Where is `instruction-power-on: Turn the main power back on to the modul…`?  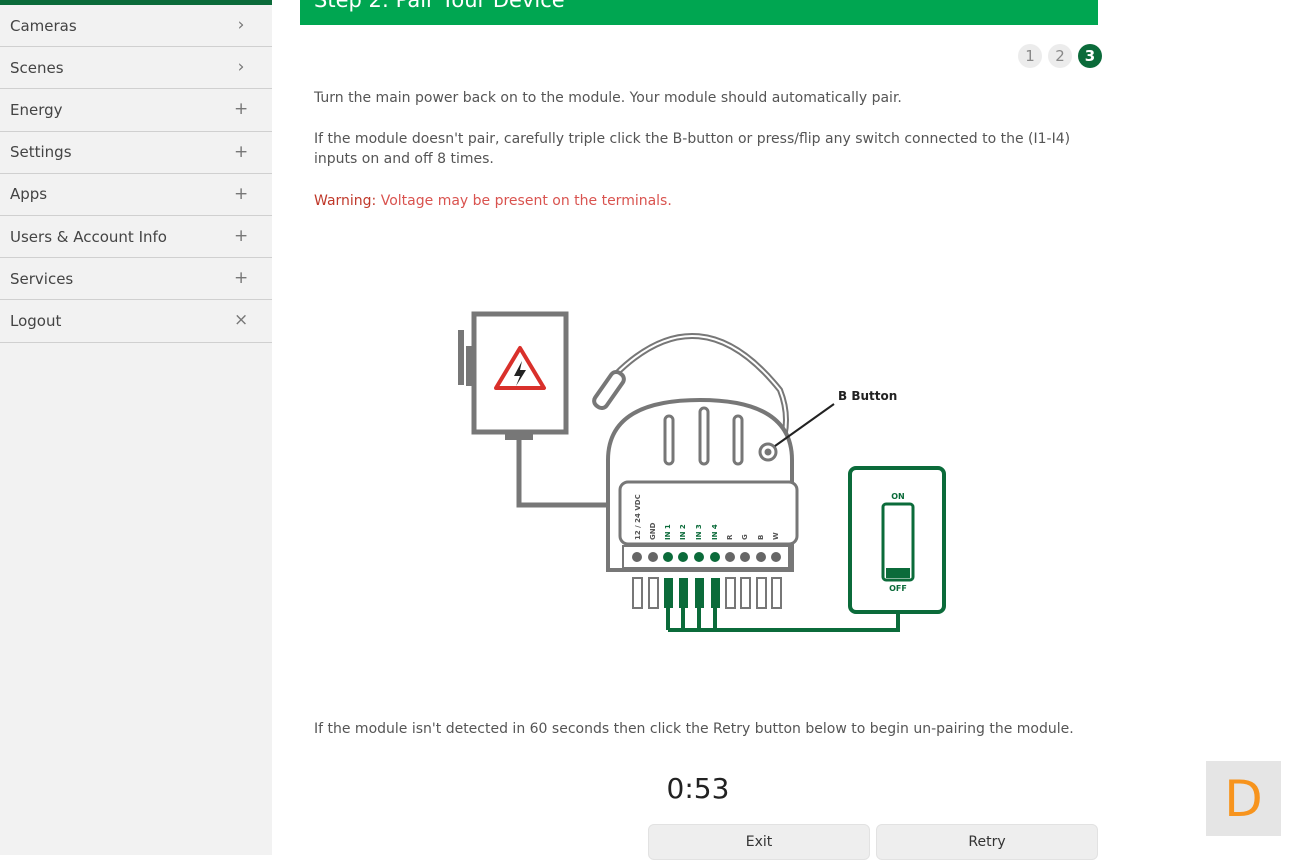
instruction-power-on: Turn the main power back on to the modul… is located at coordinates (608, 98).